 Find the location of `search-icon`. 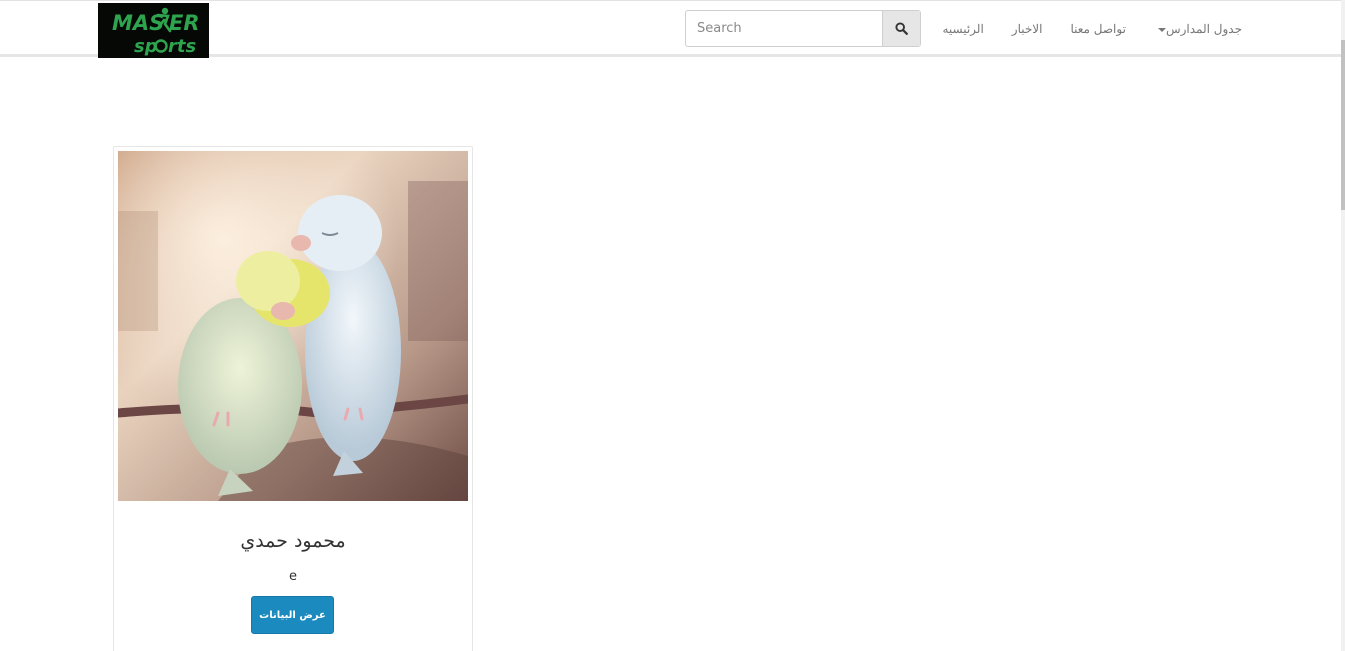

search-icon is located at coordinates (901, 28).